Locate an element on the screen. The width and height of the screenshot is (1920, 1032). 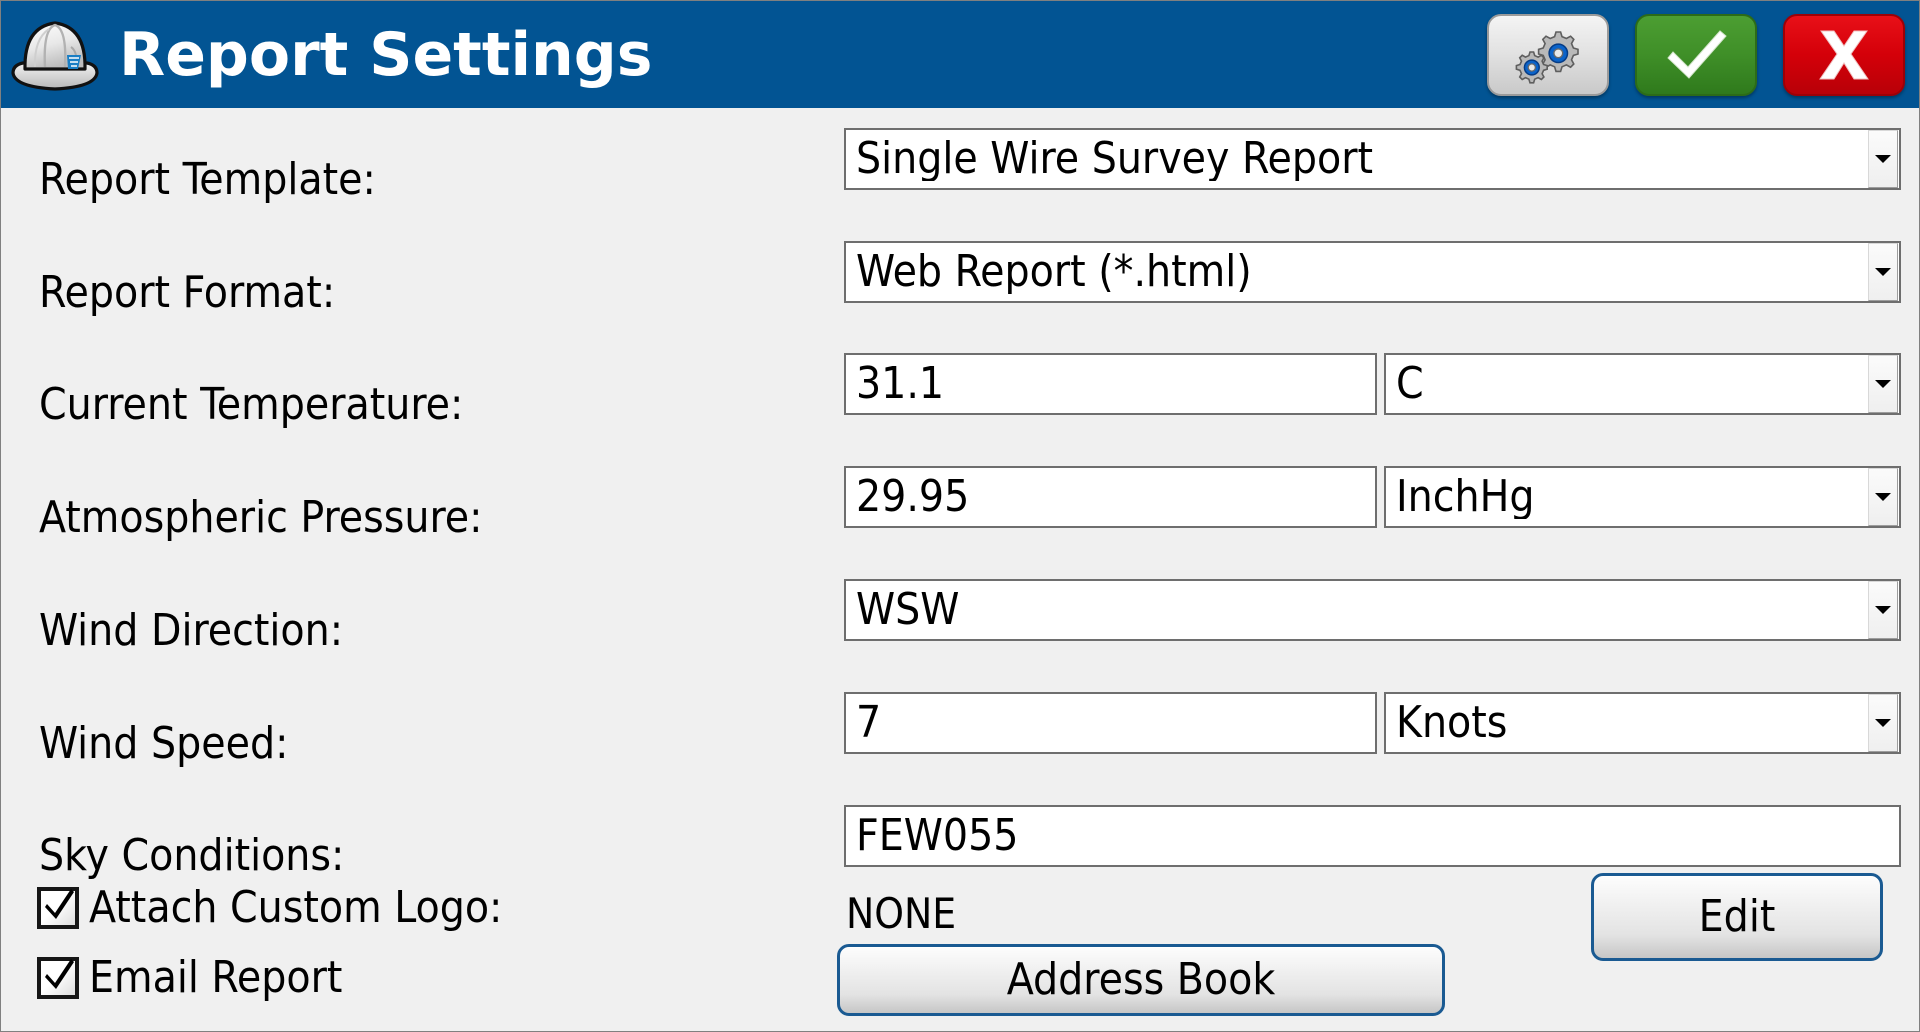
report-template-label: Report Template: is located at coordinates (207, 179).